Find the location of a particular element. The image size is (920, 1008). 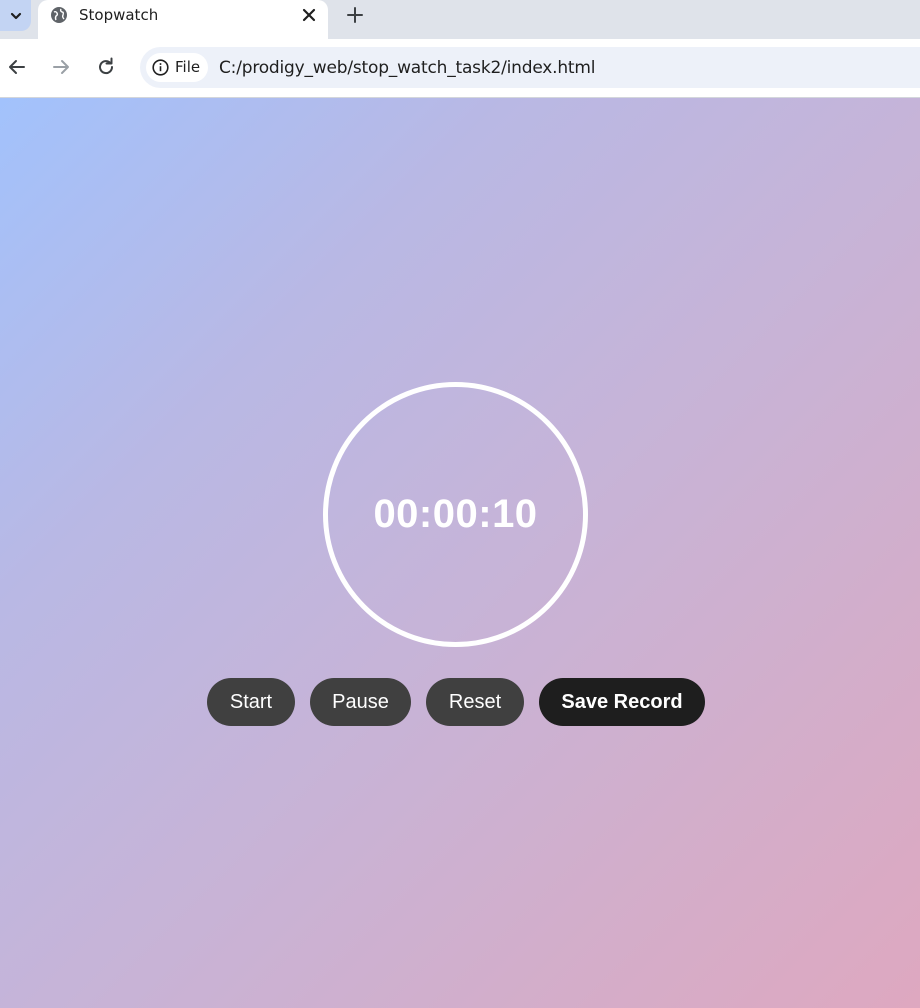

site-info-chip: File is located at coordinates (177, 67).